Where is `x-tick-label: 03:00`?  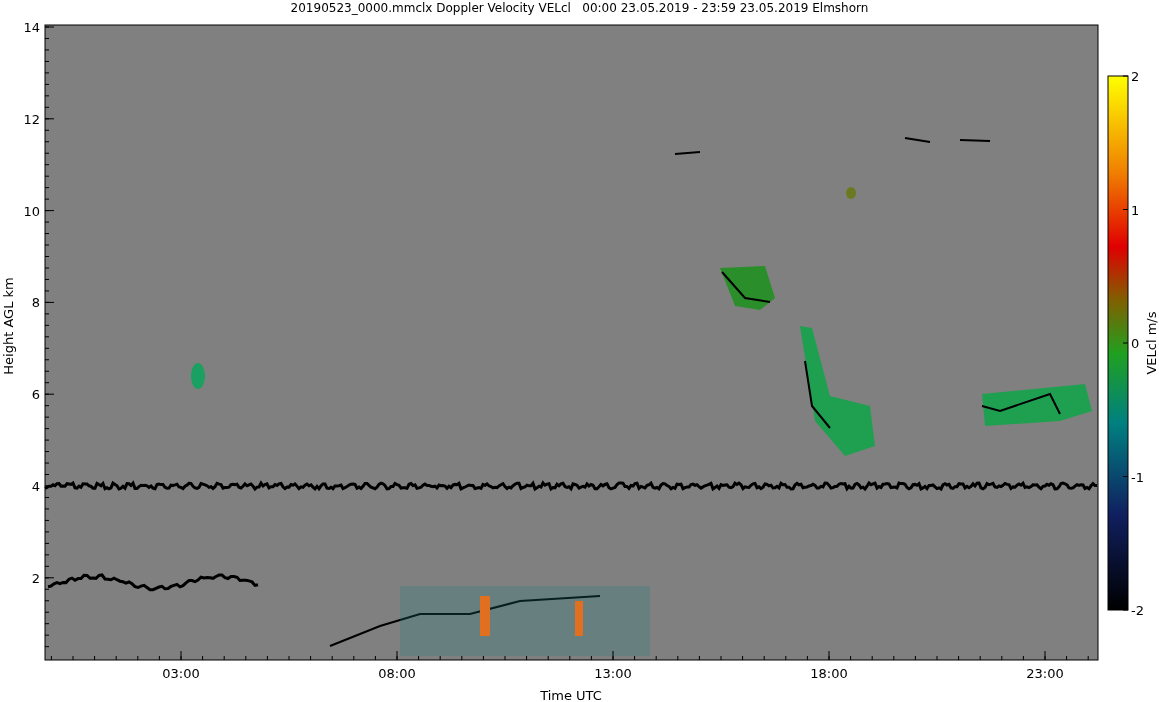 x-tick-label: 03:00 is located at coordinates (181, 673).